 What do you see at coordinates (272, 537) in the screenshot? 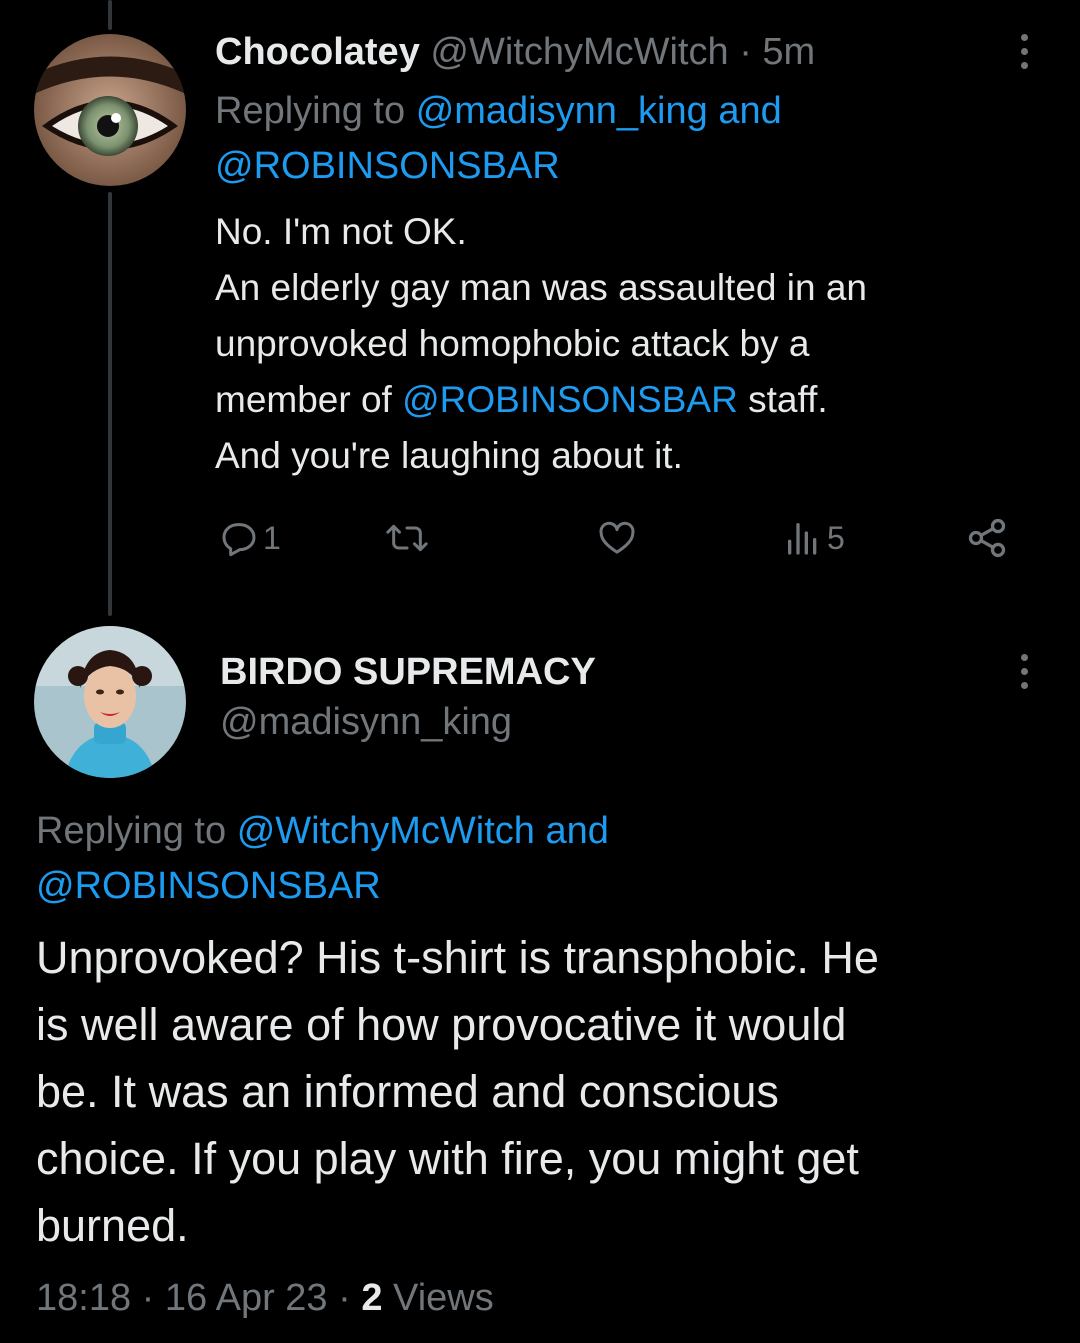
I see `reply-count: 1` at bounding box center [272, 537].